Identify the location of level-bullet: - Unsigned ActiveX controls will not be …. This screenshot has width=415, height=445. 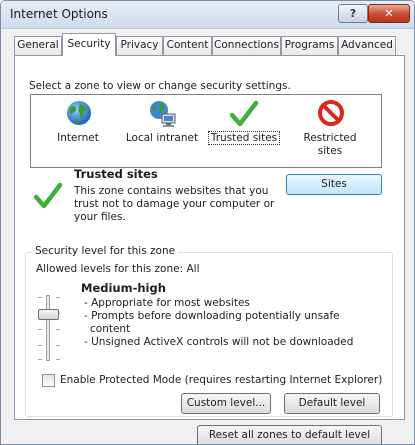
(219, 342).